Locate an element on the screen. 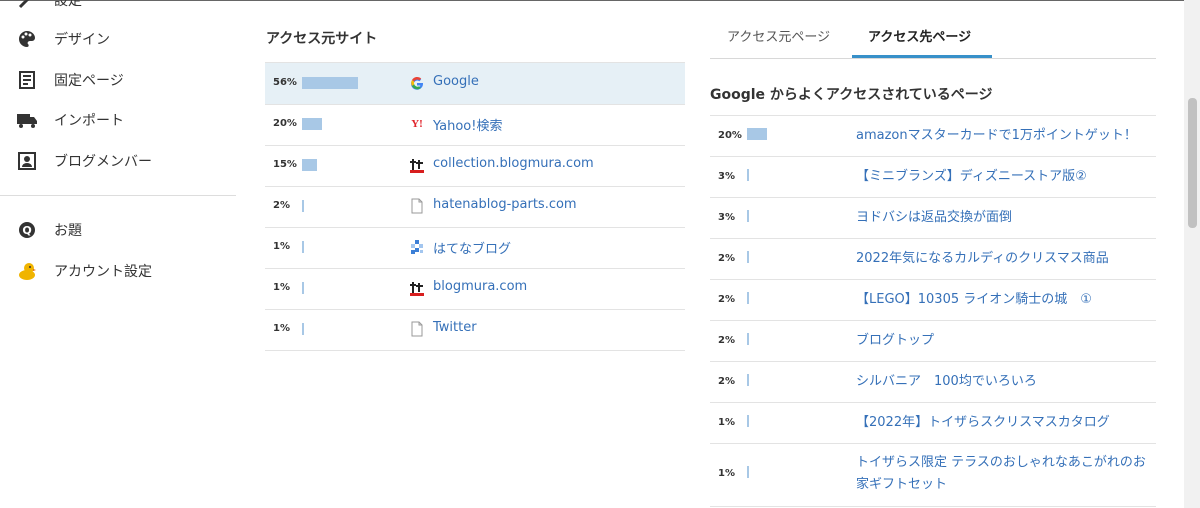  page-row: 3% ヨドバシは返品交換が面倒 is located at coordinates (933, 218).